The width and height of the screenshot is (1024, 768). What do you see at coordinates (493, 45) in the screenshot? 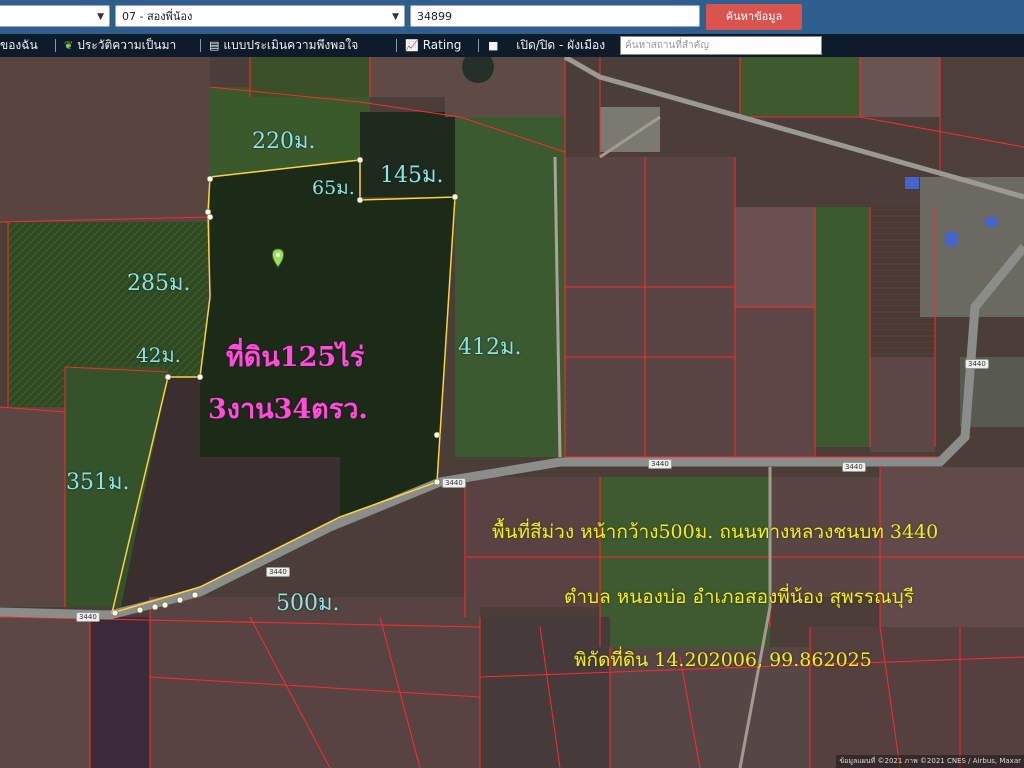
I see `checkbox-icon: ■` at bounding box center [493, 45].